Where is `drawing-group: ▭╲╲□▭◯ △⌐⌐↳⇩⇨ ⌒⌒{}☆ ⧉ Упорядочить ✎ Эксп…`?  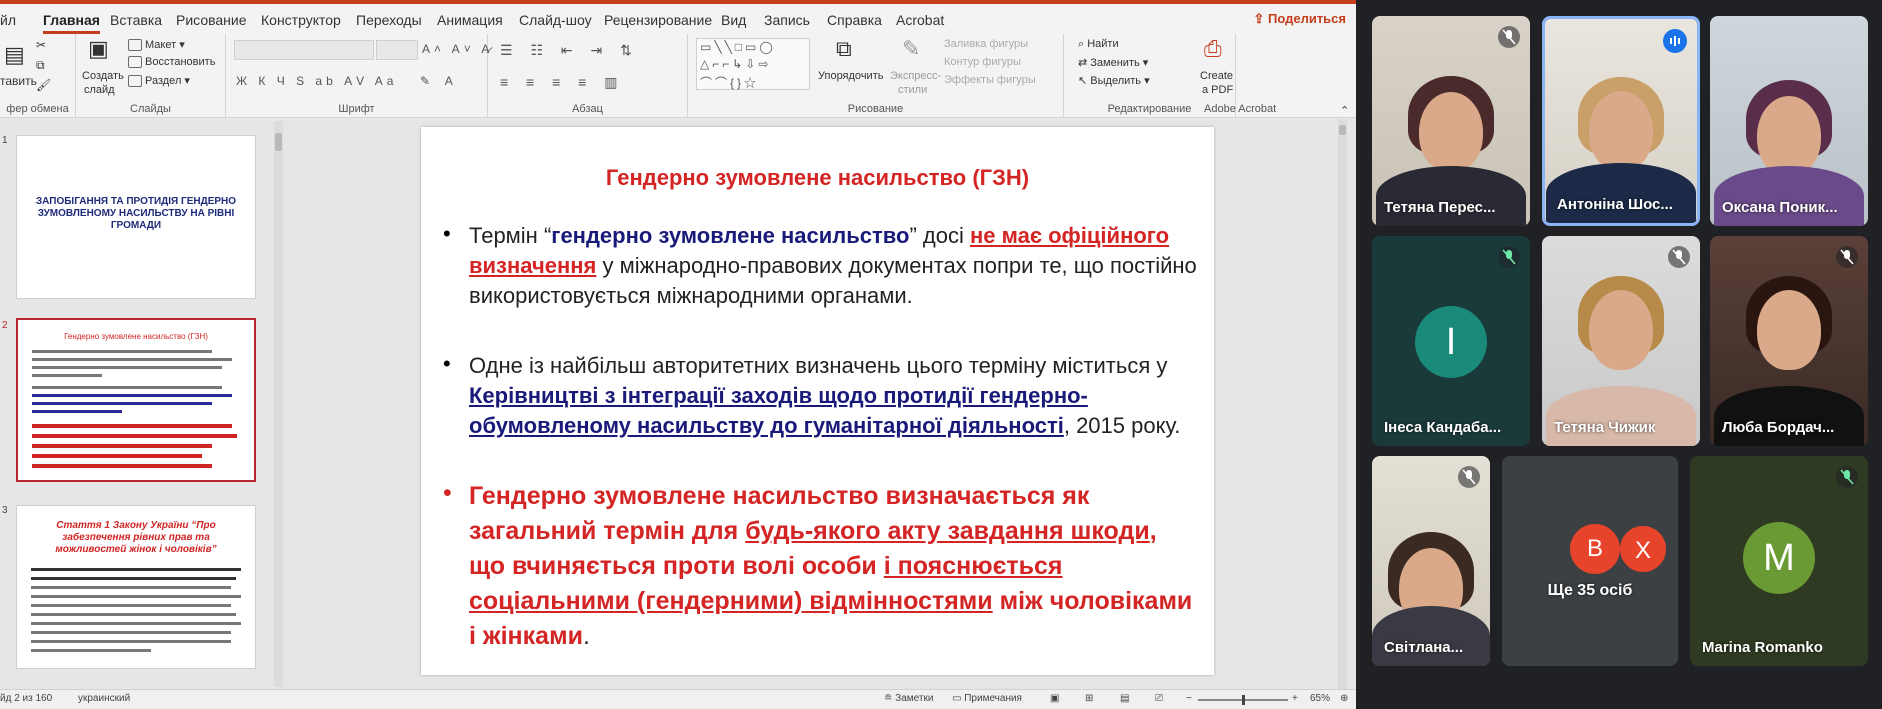
drawing-group: ▭╲╲□▭◯ △⌐⌐↳⇩⇨ ⌒⌒{}☆ ⧉ Упорядочить ✎ Эксп… is located at coordinates (876, 76).